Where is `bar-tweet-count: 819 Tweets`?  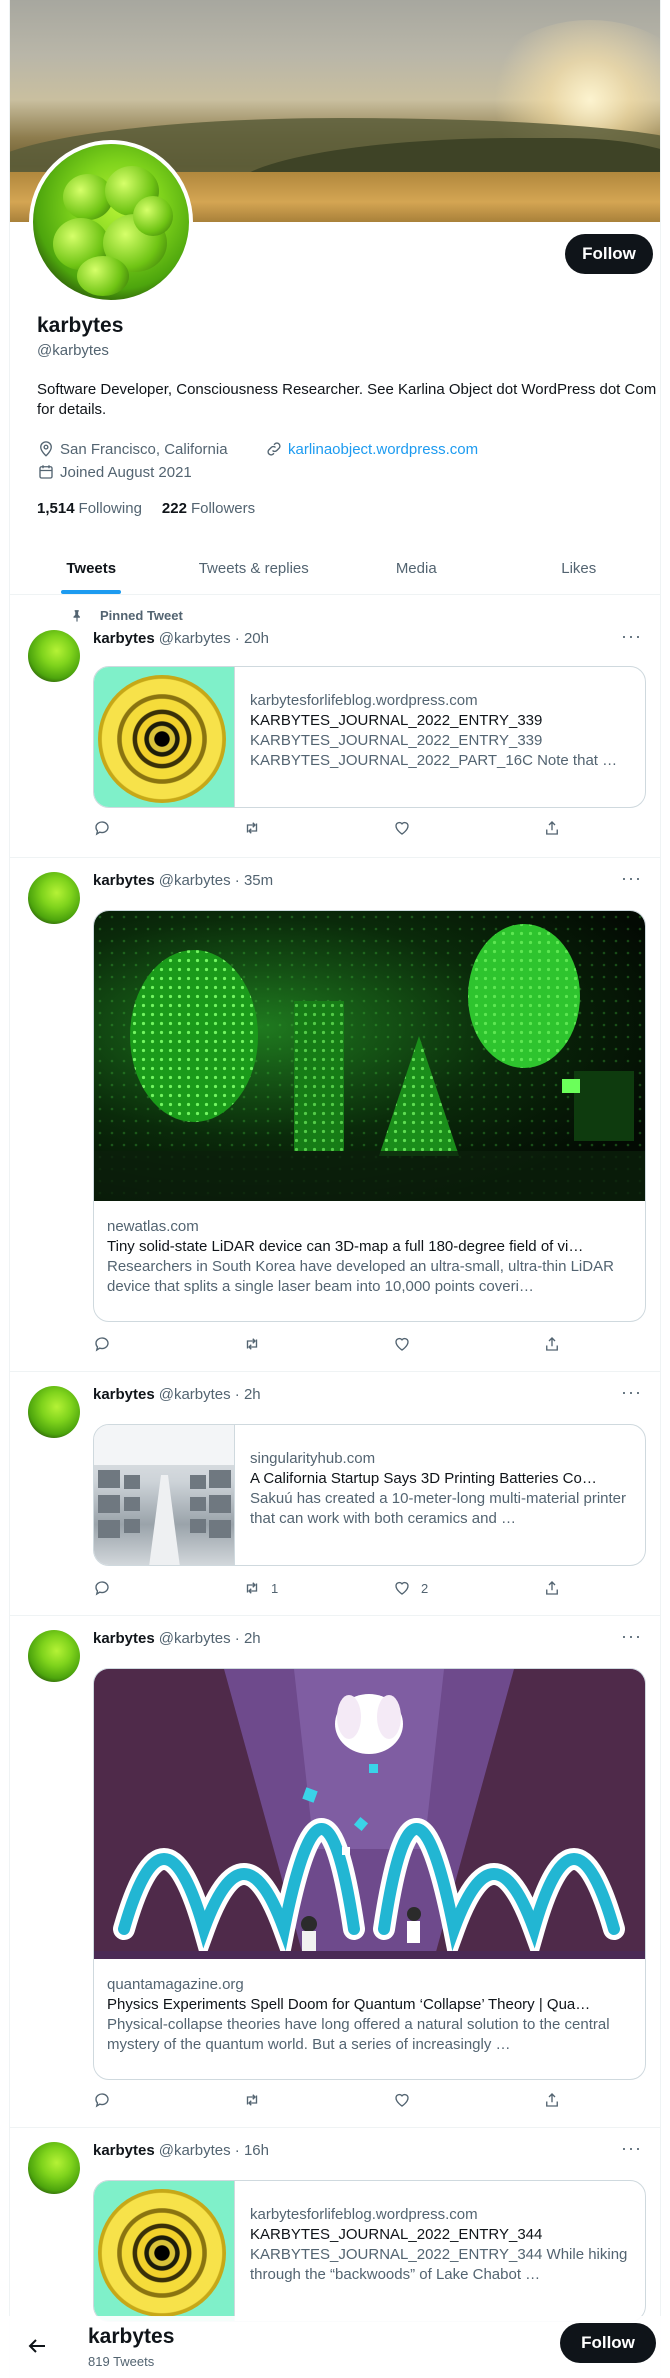 bar-tweet-count: 819 Tweets is located at coordinates (121, 2361).